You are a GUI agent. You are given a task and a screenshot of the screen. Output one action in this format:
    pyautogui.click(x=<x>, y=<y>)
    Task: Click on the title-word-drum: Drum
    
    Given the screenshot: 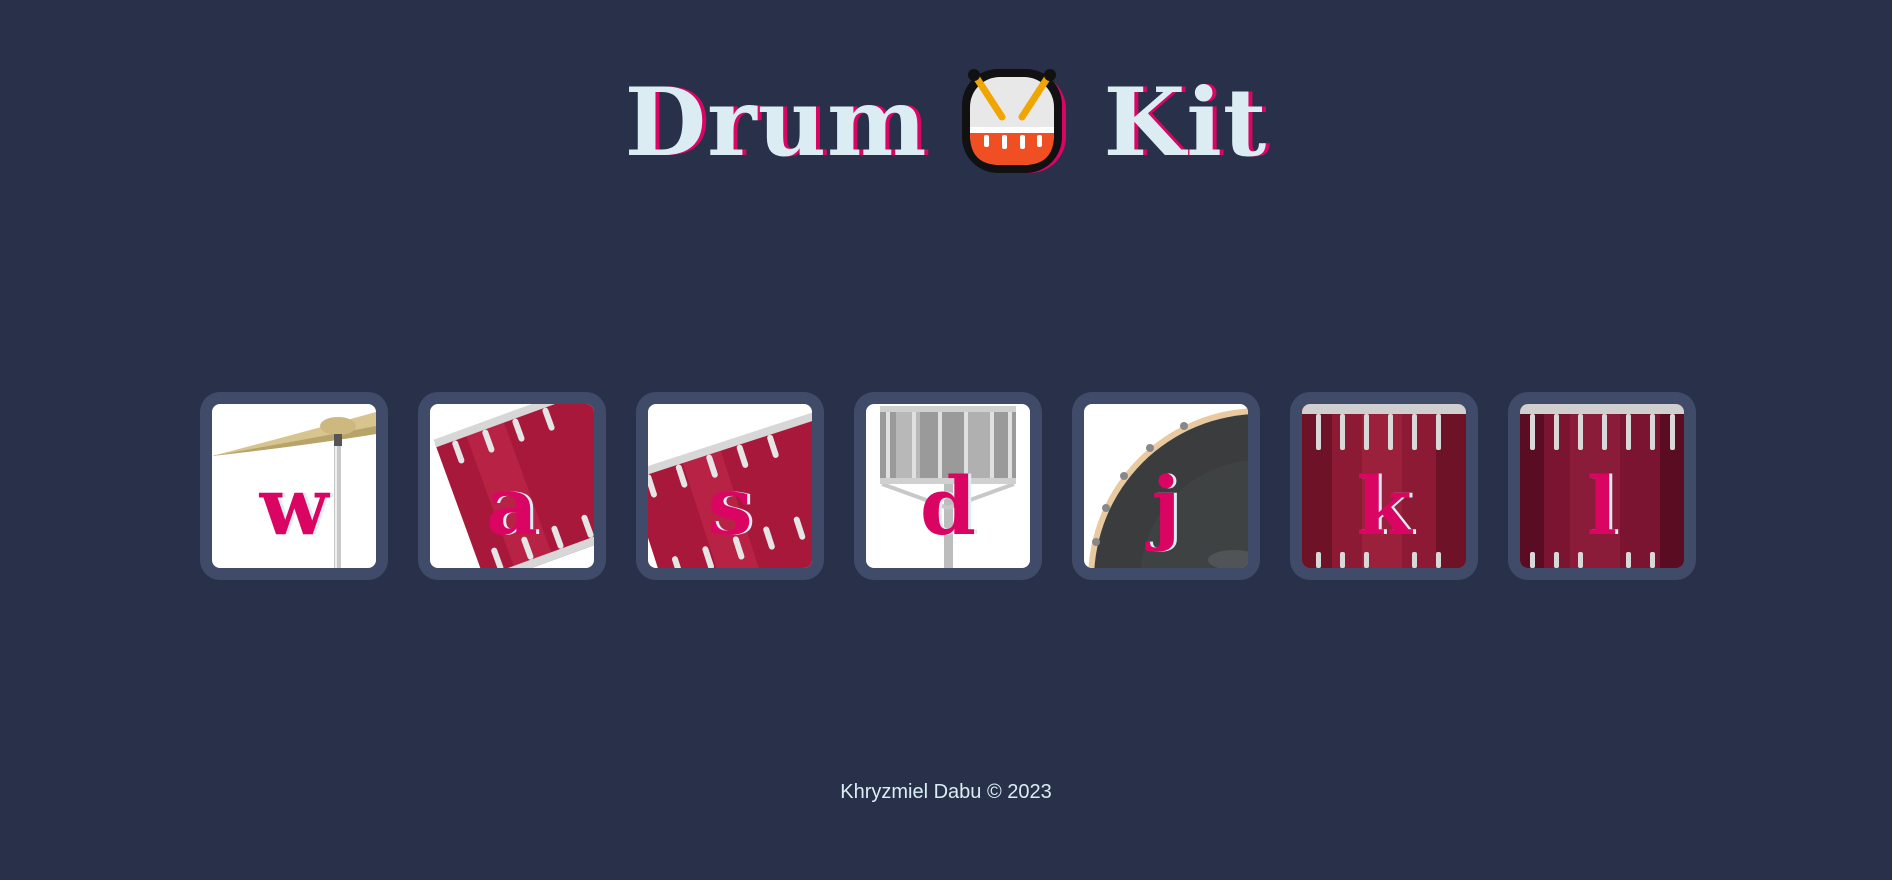 What is the action you would take?
    pyautogui.click(x=776, y=123)
    